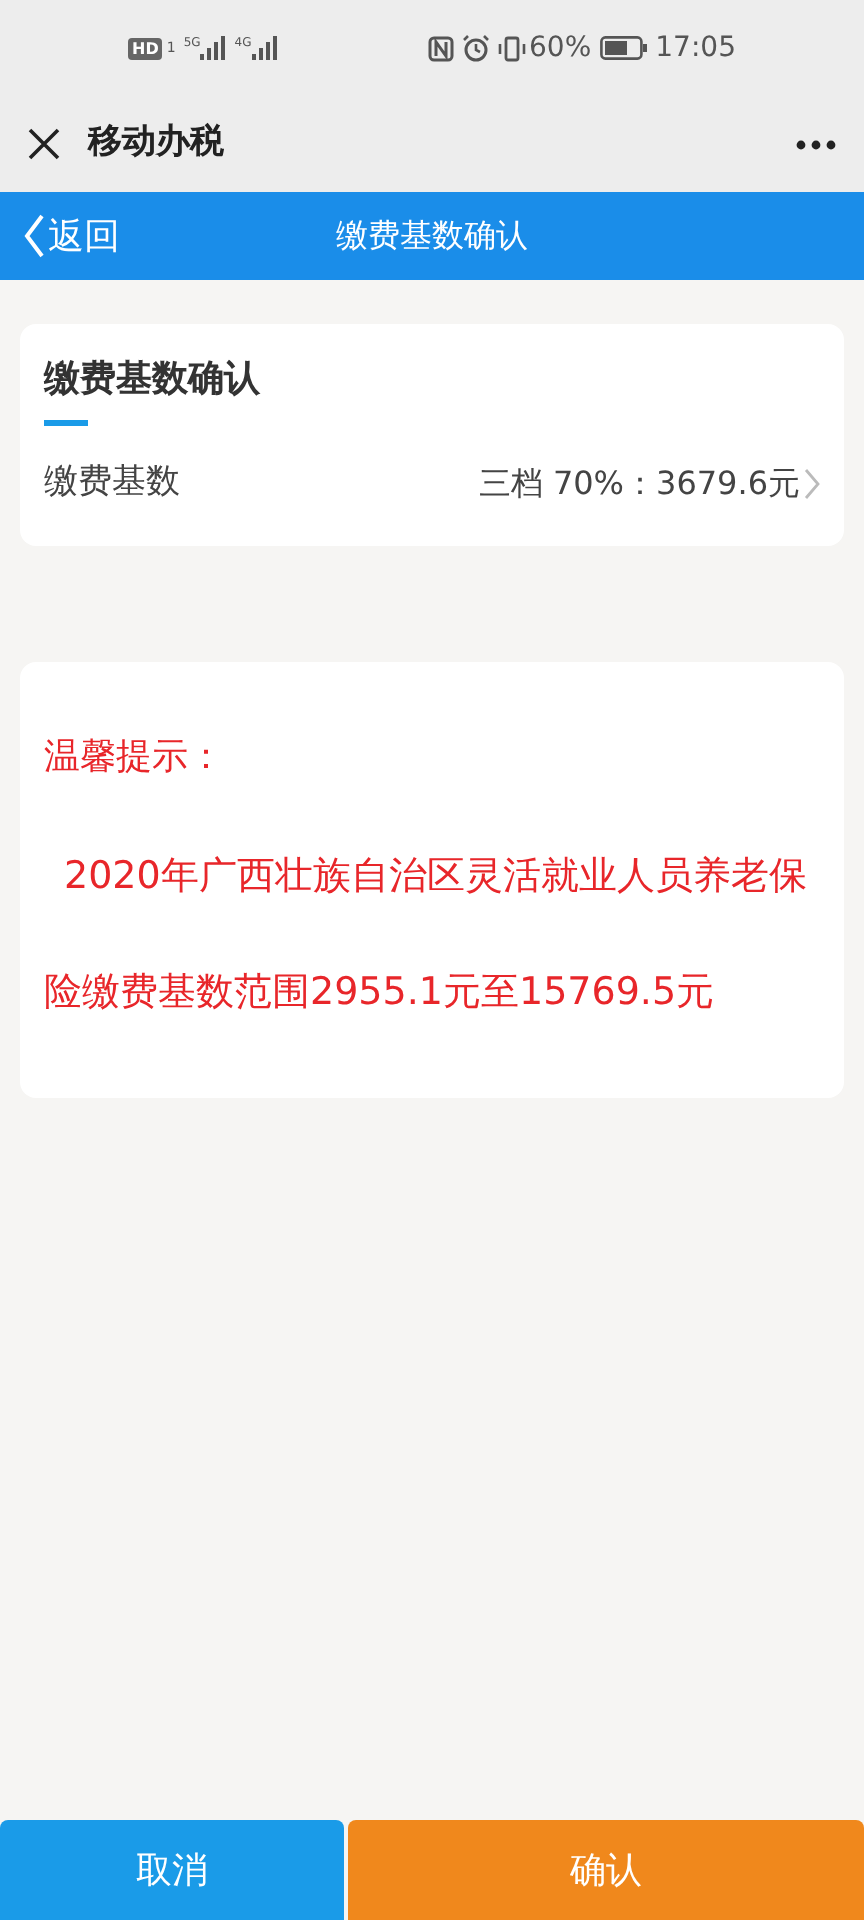 Image resolution: width=864 pixels, height=1920 pixels. What do you see at coordinates (426, 934) in the screenshot?
I see `notice-text: 2020年广西壮族自治区灵活就业人员养老保险缴费基数范围2955.1元至15769.5元` at bounding box center [426, 934].